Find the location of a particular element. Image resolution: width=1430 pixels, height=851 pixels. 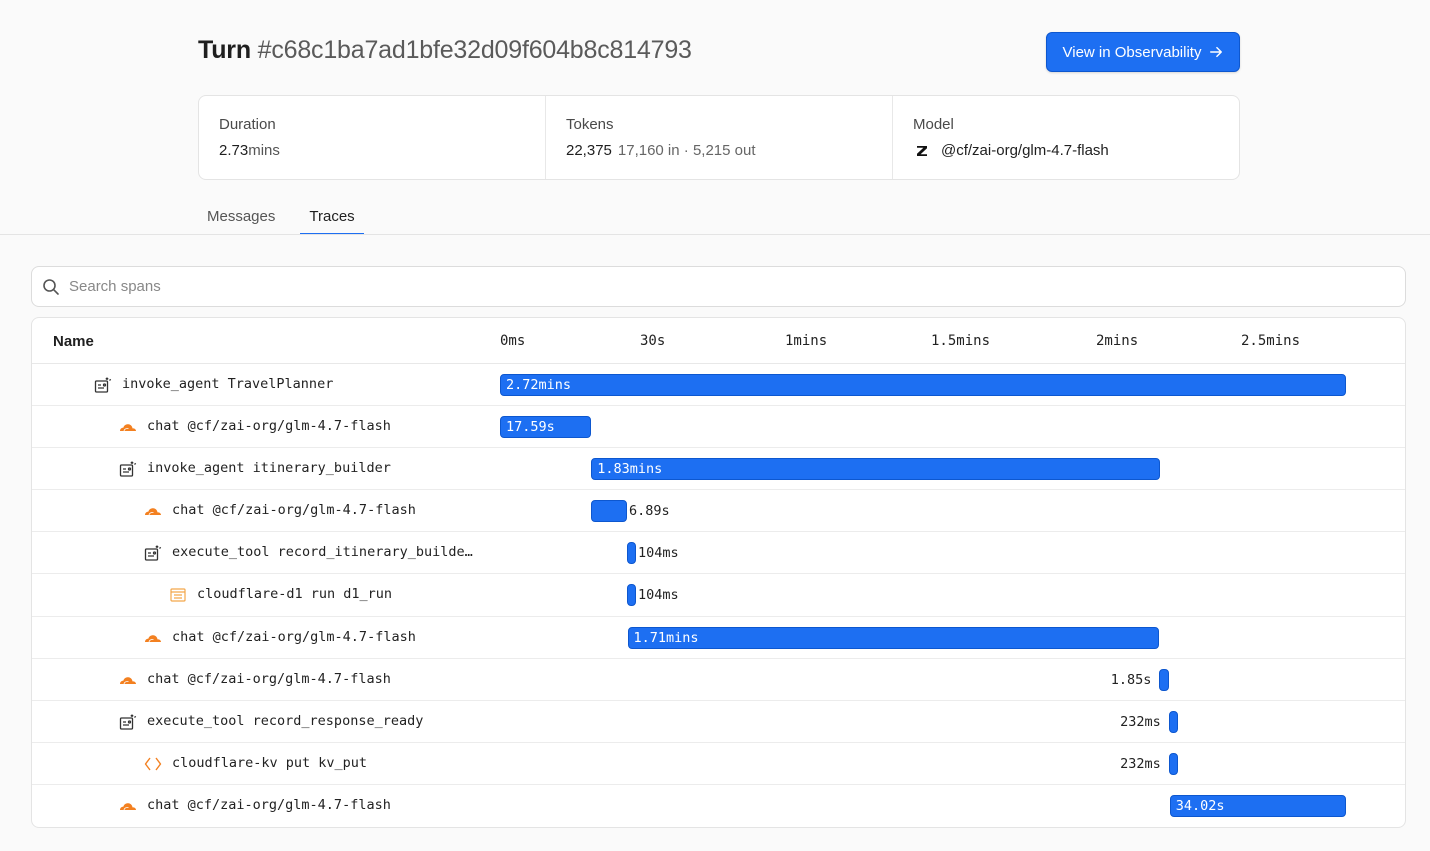

span-name: cloudflare-d1 run d1_run is located at coordinates (295, 594).